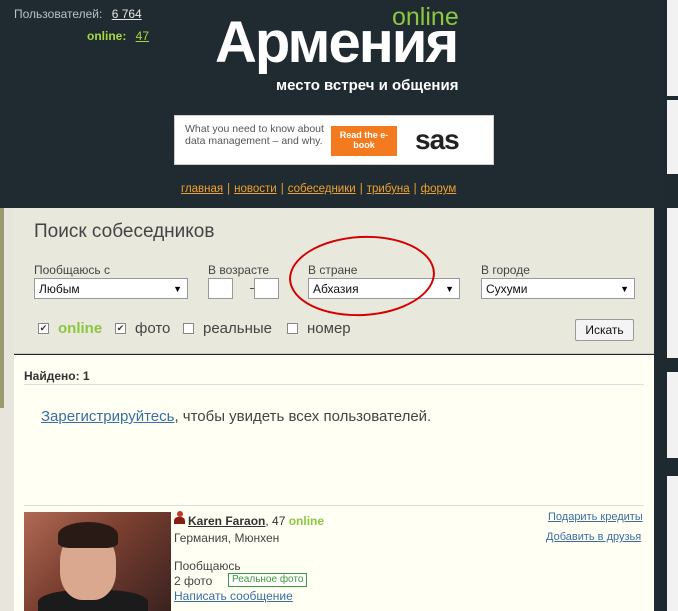  I want to click on register-link: Зарегистрируйтесь, so click(107, 416).